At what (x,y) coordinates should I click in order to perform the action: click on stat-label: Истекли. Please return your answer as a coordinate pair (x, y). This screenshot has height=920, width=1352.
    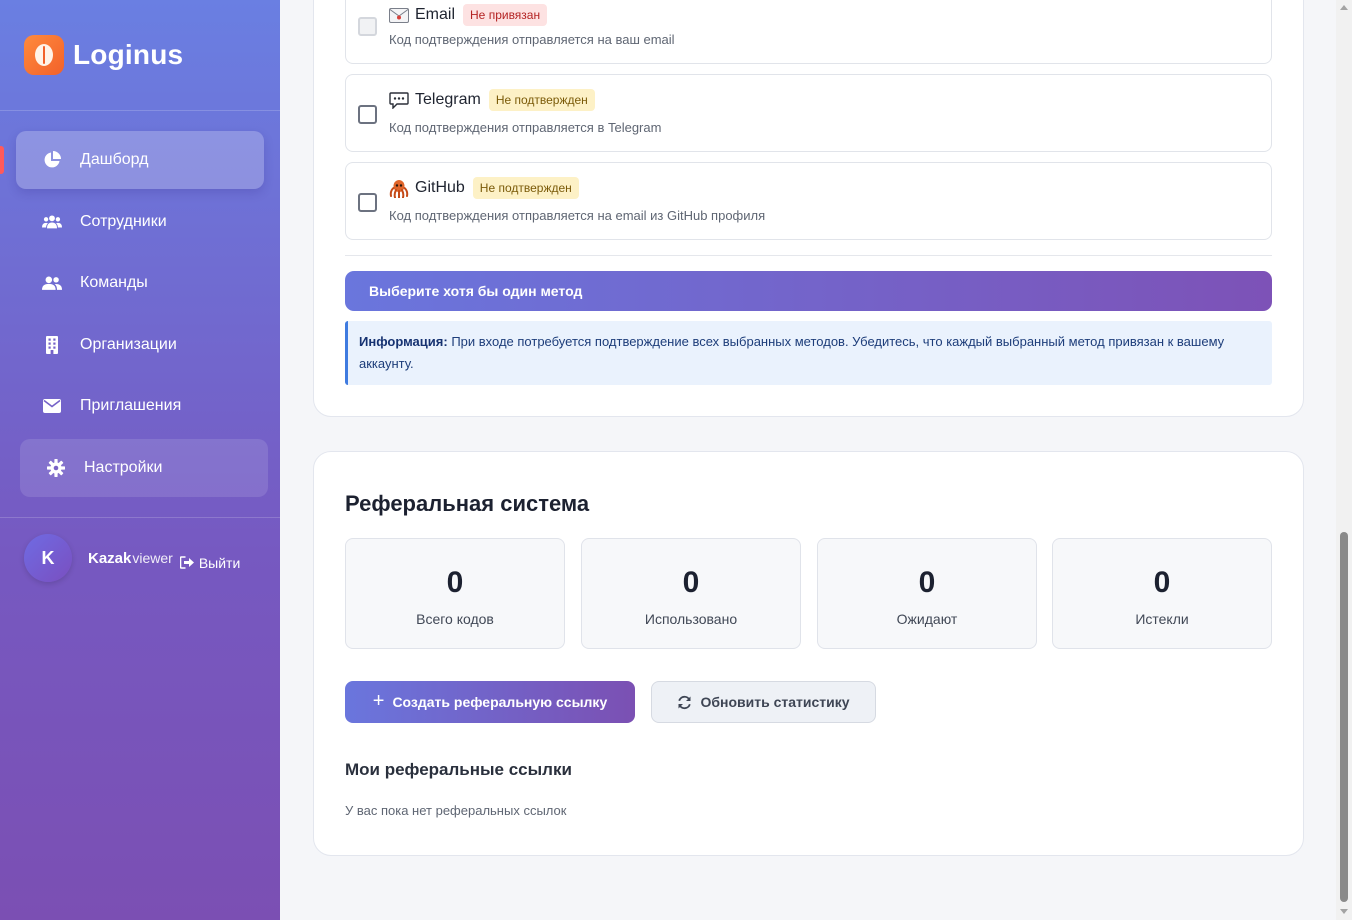
    Looking at the image, I should click on (1162, 619).